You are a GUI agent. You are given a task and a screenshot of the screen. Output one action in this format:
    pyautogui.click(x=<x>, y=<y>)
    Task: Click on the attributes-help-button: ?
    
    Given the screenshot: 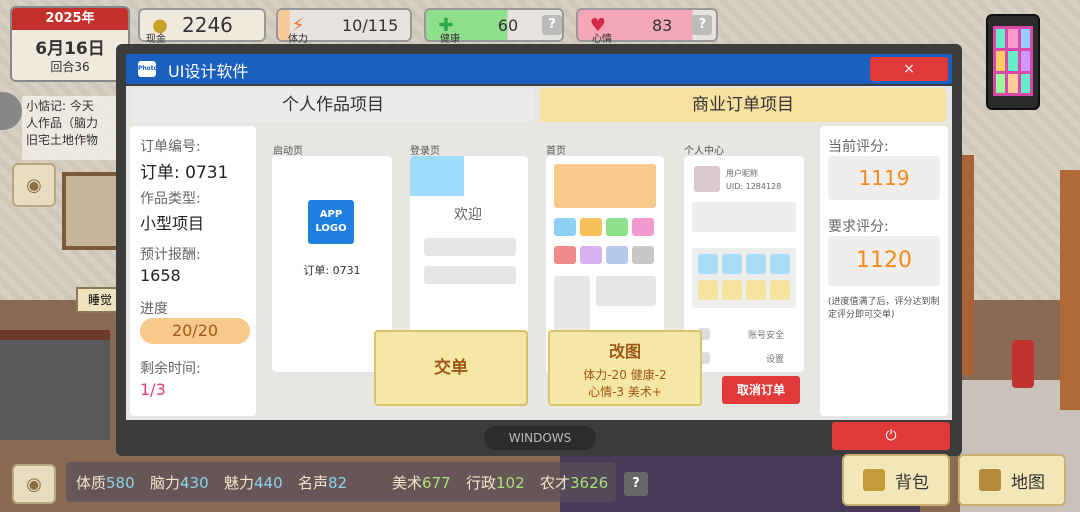 What is the action you would take?
    pyautogui.click(x=636, y=484)
    